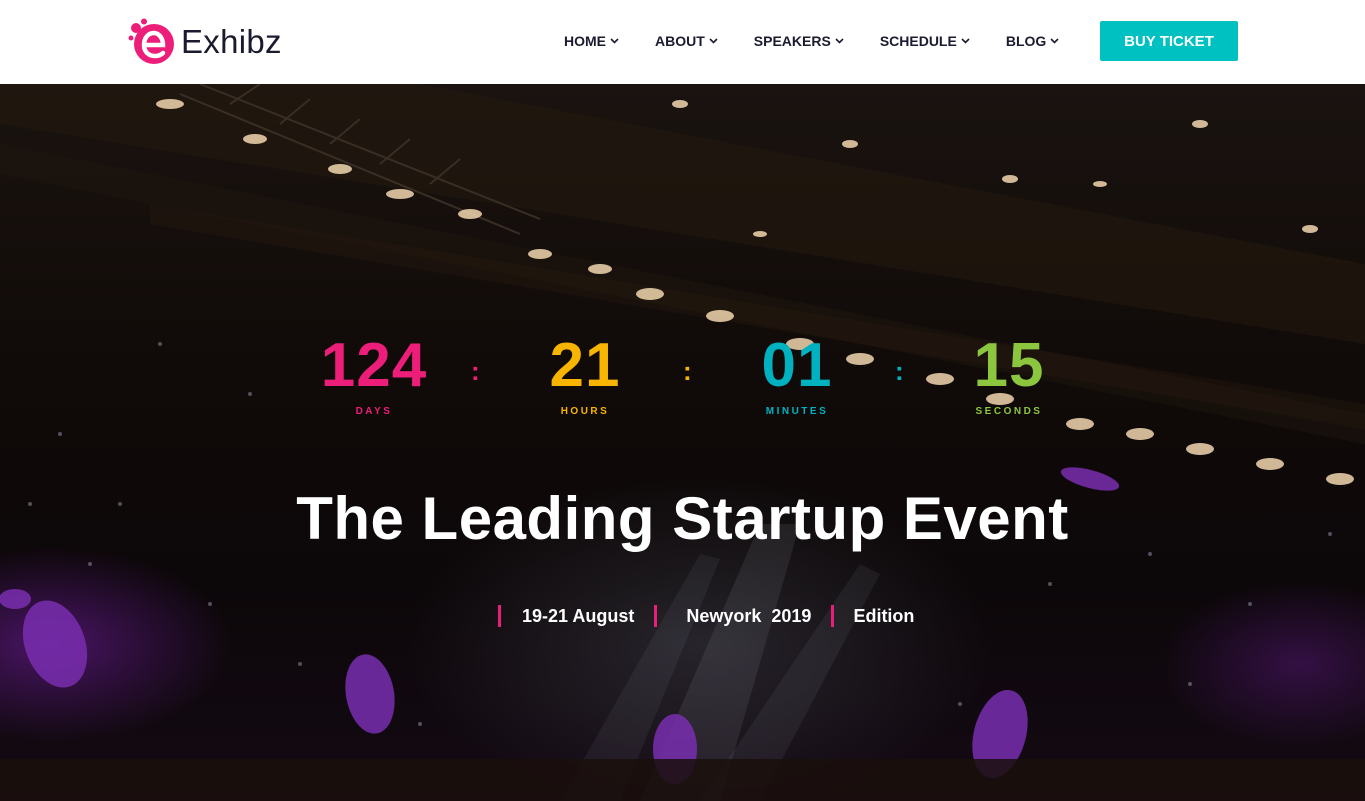 Image resolution: width=1365 pixels, height=801 pixels. Describe the element at coordinates (918, 41) in the screenshot. I see `nav-item-label: SCHEDULE` at that location.